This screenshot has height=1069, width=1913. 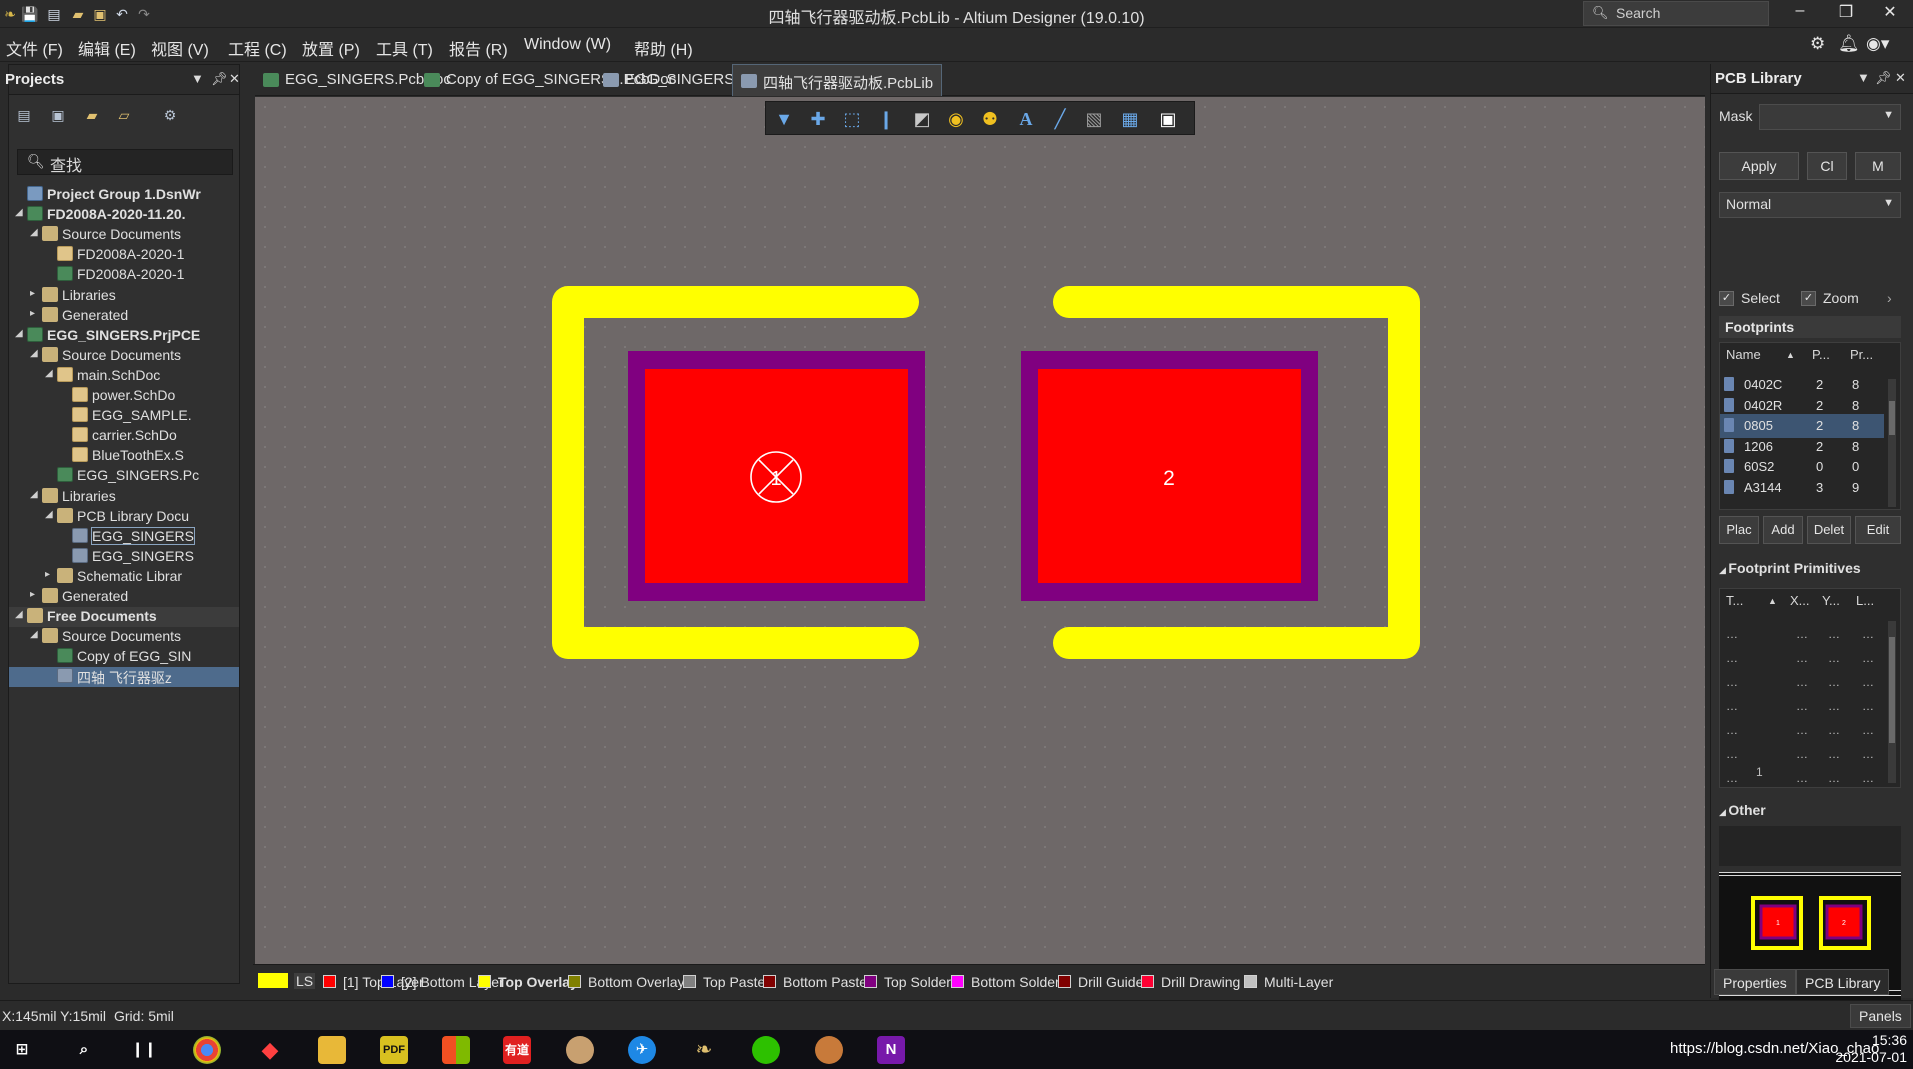 I want to click on save-icon: 💾, so click(x=30, y=14).